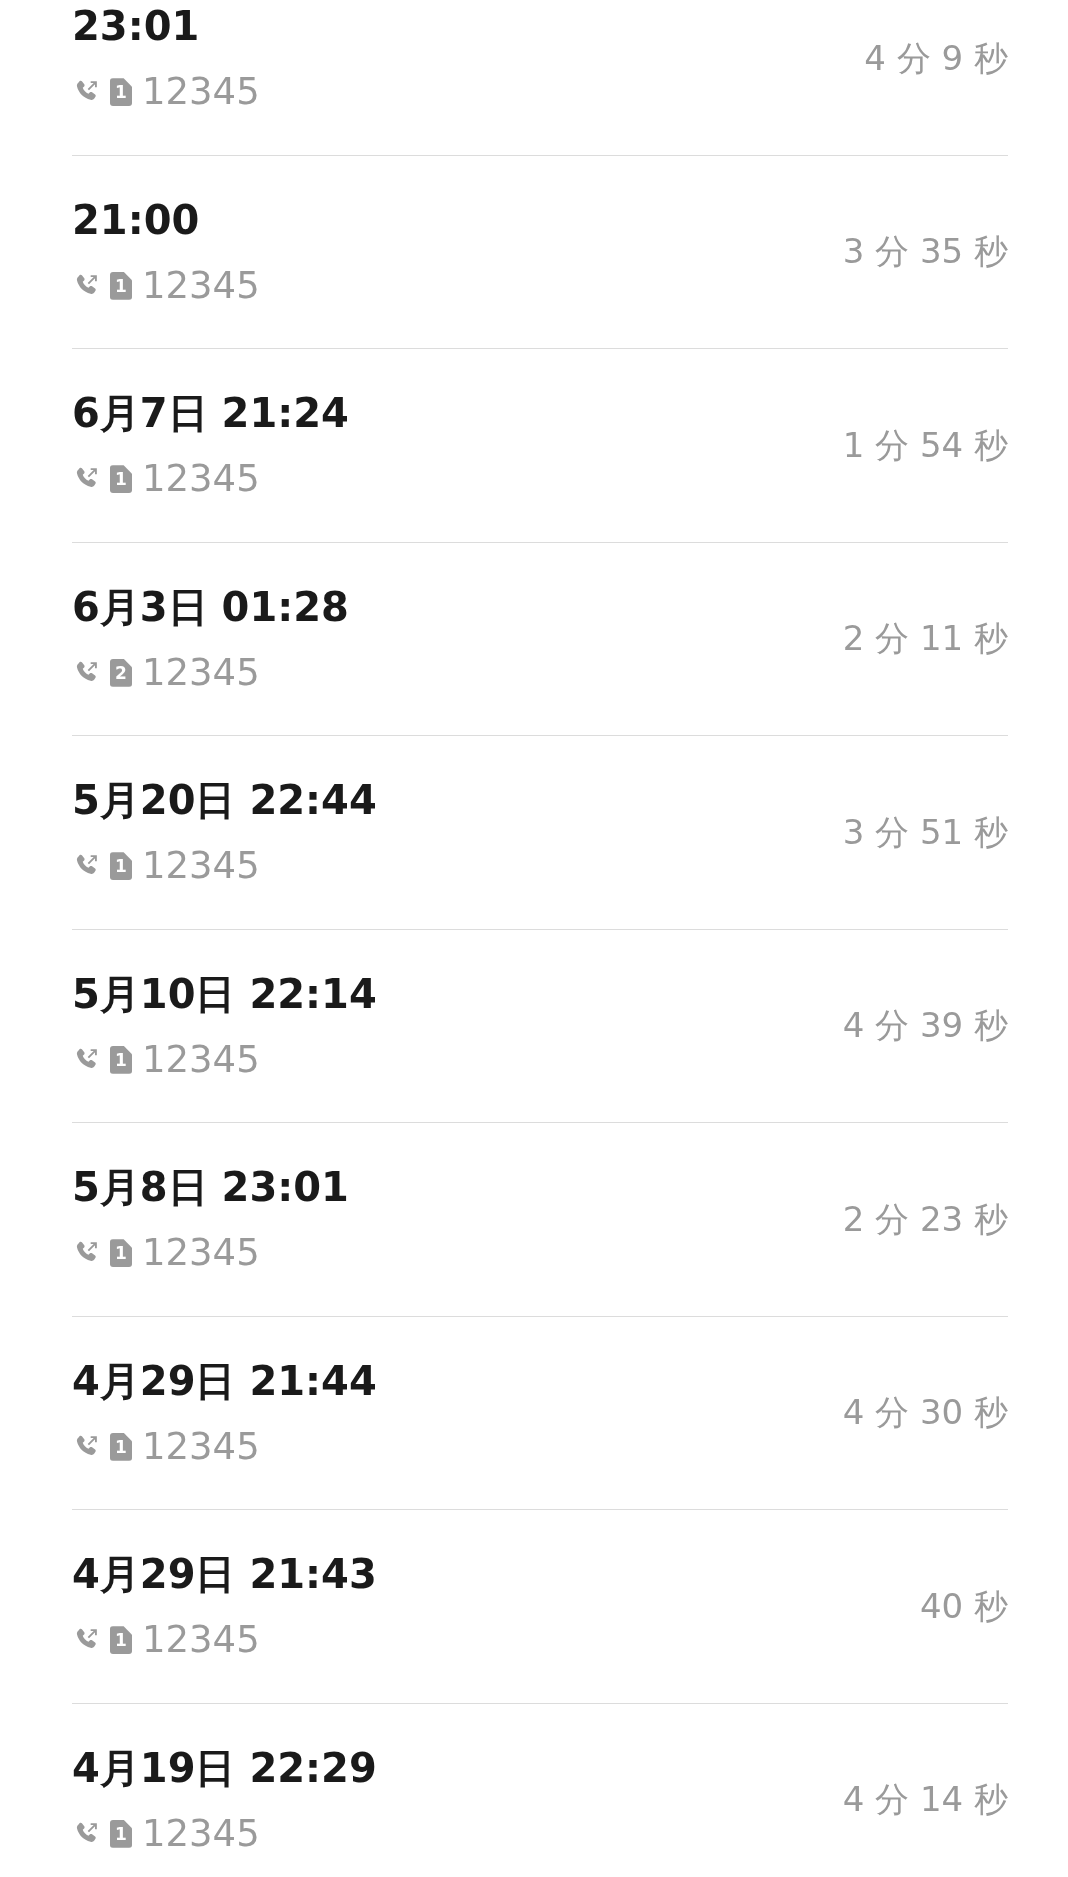 The height and width of the screenshot is (1877, 1068). Describe the element at coordinates (210, 607) in the screenshot. I see `call-time: 6月3日 01:28` at that location.